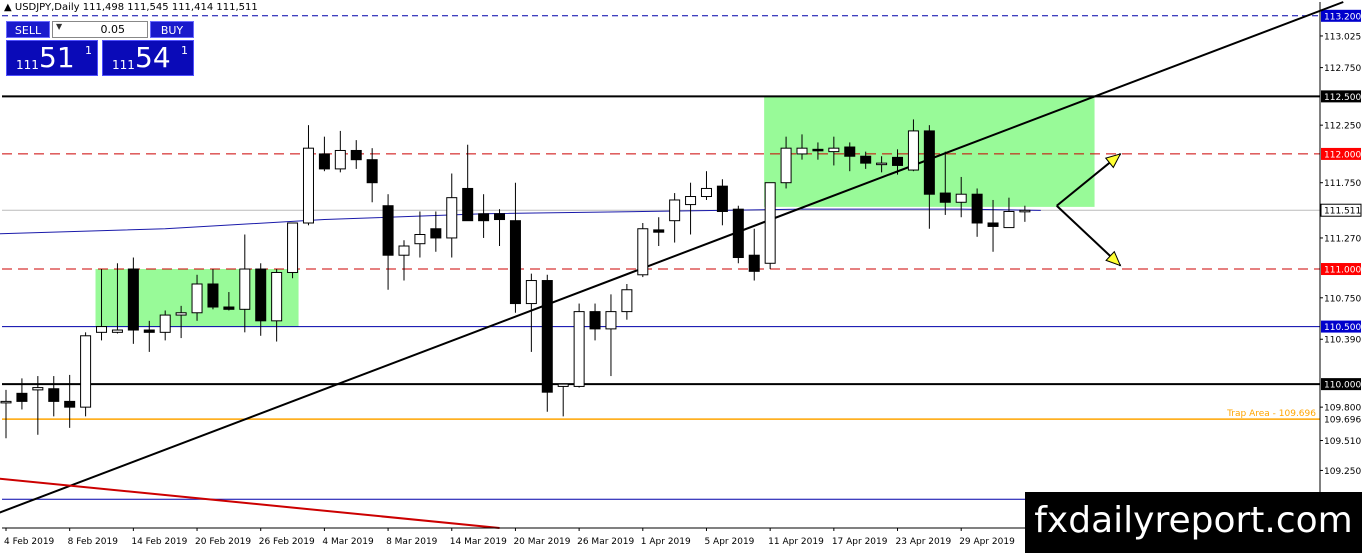 The width and height of the screenshot is (1362, 557). What do you see at coordinates (1342, 299) in the screenshot?
I see `price-tick-label: 110.750` at bounding box center [1342, 299].